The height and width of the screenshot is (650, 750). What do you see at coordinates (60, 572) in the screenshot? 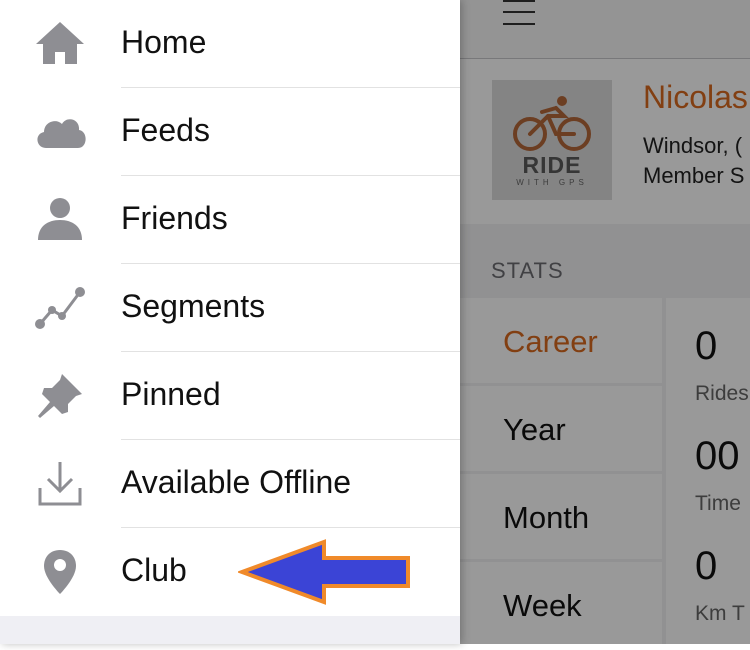
I see `location-marker-icon` at bounding box center [60, 572].